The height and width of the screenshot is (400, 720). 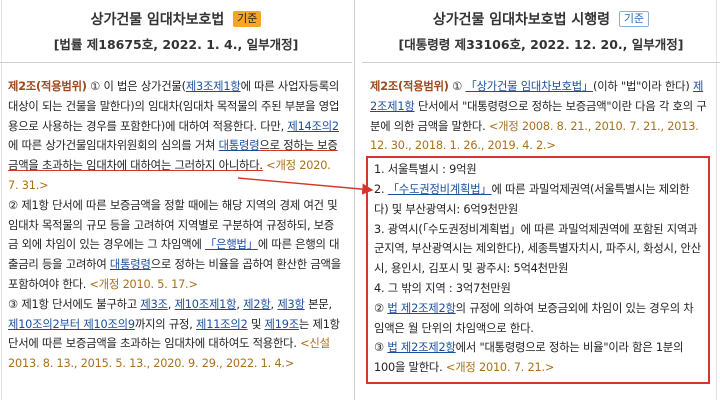 What do you see at coordinates (538, 170) in the screenshot?
I see `decree-item: 1. 서울특별시 : 9억원` at bounding box center [538, 170].